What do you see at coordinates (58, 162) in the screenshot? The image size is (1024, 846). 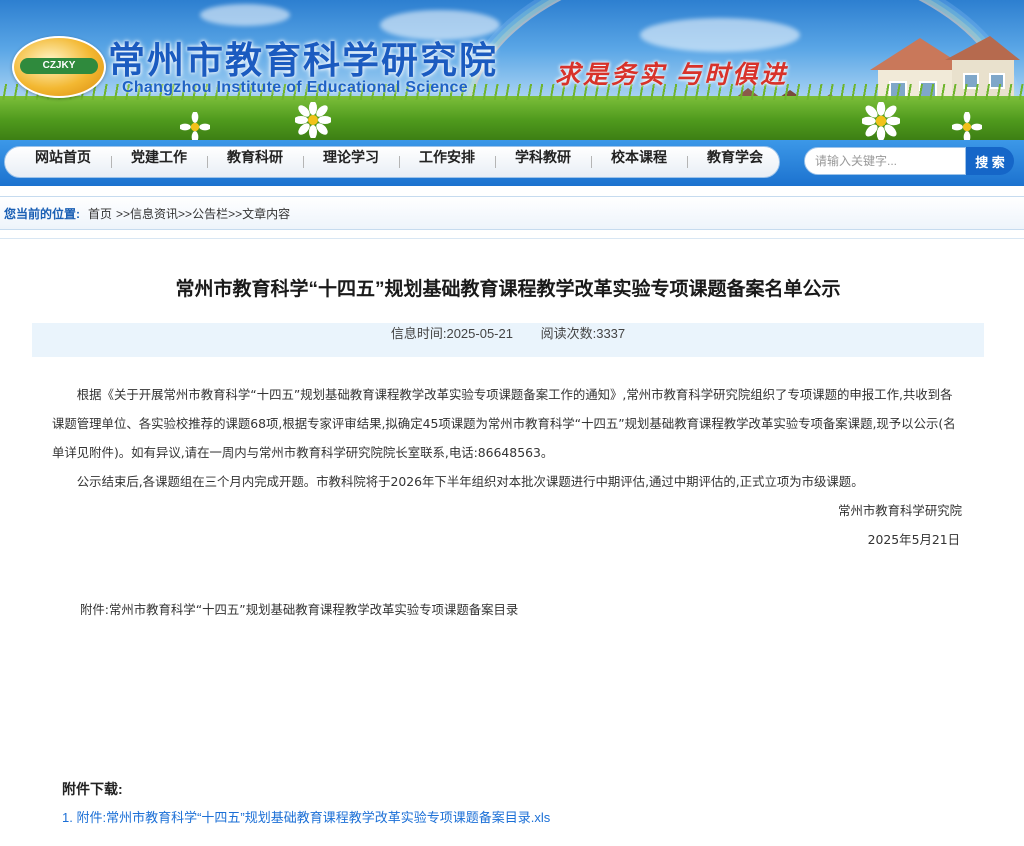 I see `nav-item-home: 网站首页` at bounding box center [58, 162].